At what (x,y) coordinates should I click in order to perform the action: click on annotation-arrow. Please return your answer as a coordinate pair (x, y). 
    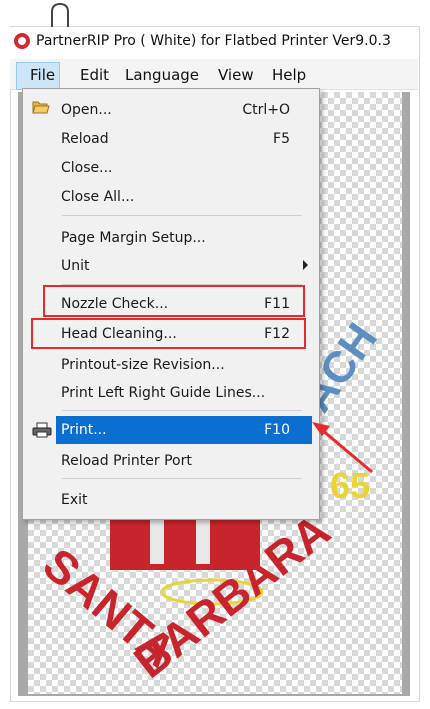
    Looking at the image, I should click on (342, 448).